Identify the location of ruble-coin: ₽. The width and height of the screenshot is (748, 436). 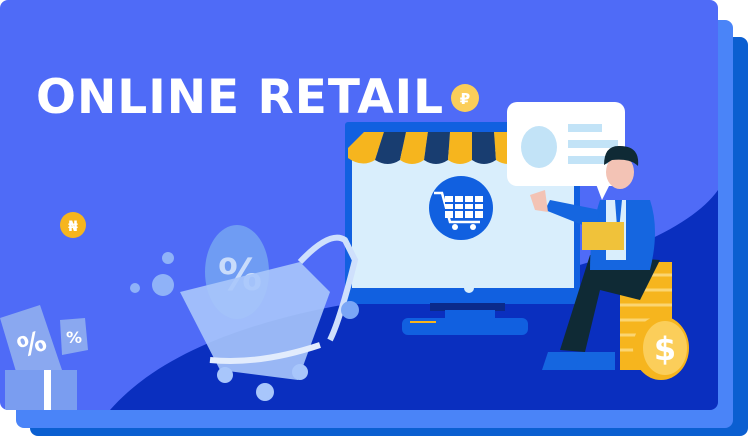
(465, 98).